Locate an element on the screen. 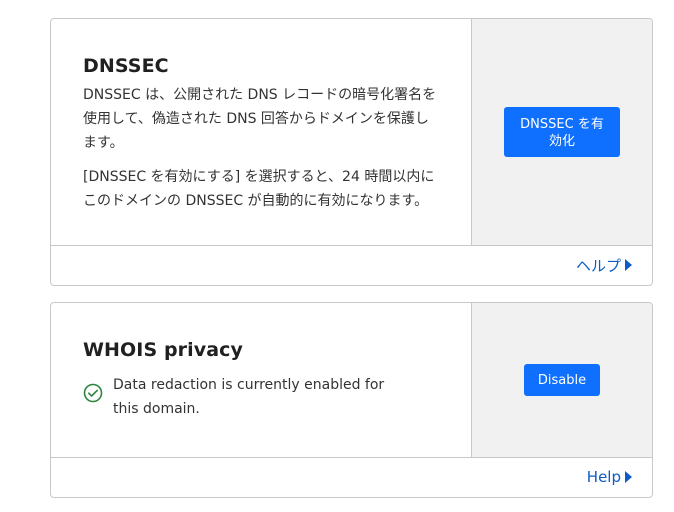  whois-footer: Help is located at coordinates (351, 477).